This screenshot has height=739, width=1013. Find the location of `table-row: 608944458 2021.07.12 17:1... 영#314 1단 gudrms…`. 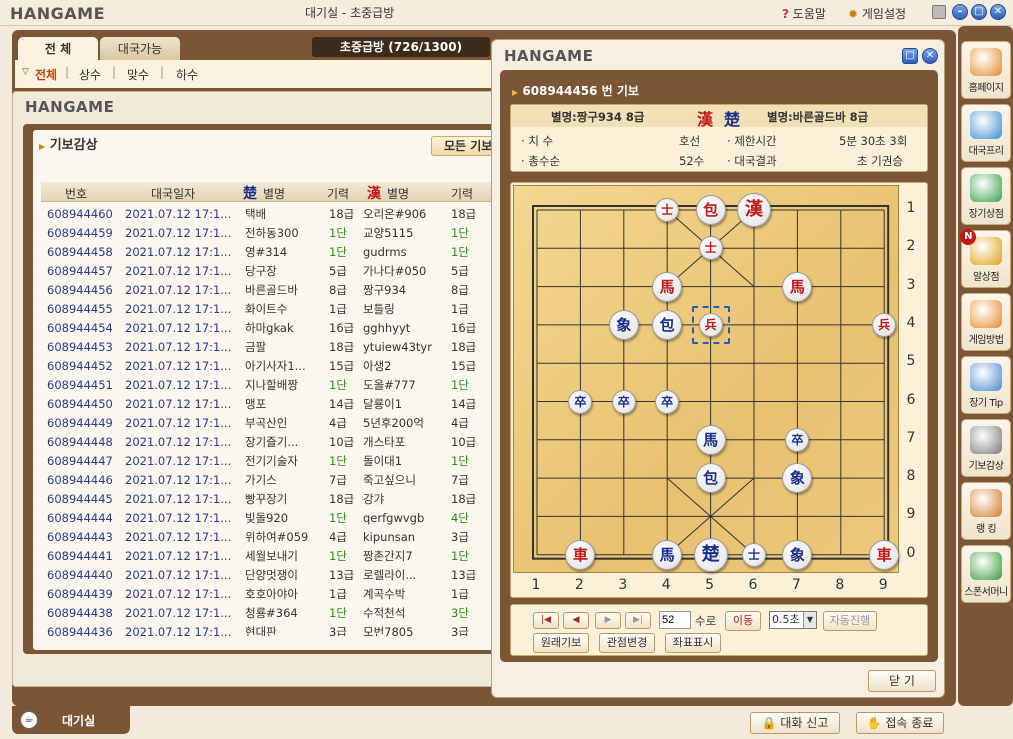

table-row: 608944458 2021.07.12 17:1... 영#314 1단 gudrms… is located at coordinates (262, 251).